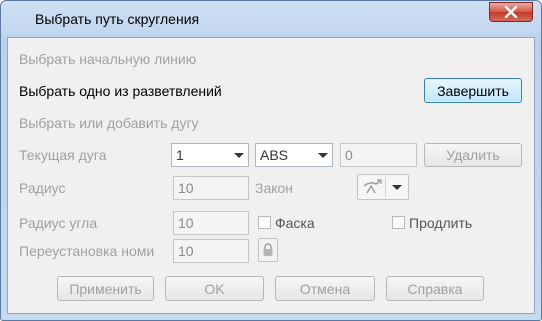 This screenshot has height=321, width=542. I want to click on apply-button: Применить, so click(105, 288).